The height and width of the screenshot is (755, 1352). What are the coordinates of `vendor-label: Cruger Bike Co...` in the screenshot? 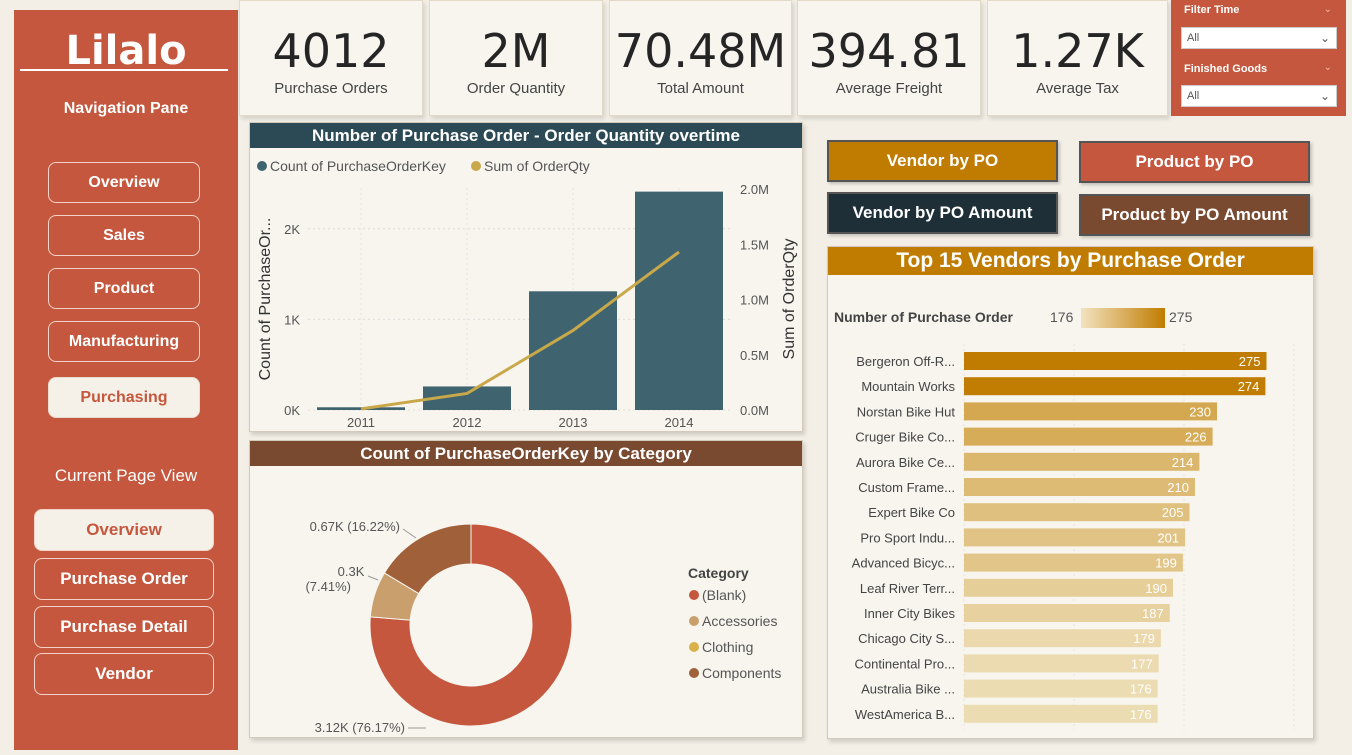 It's located at (905, 437).